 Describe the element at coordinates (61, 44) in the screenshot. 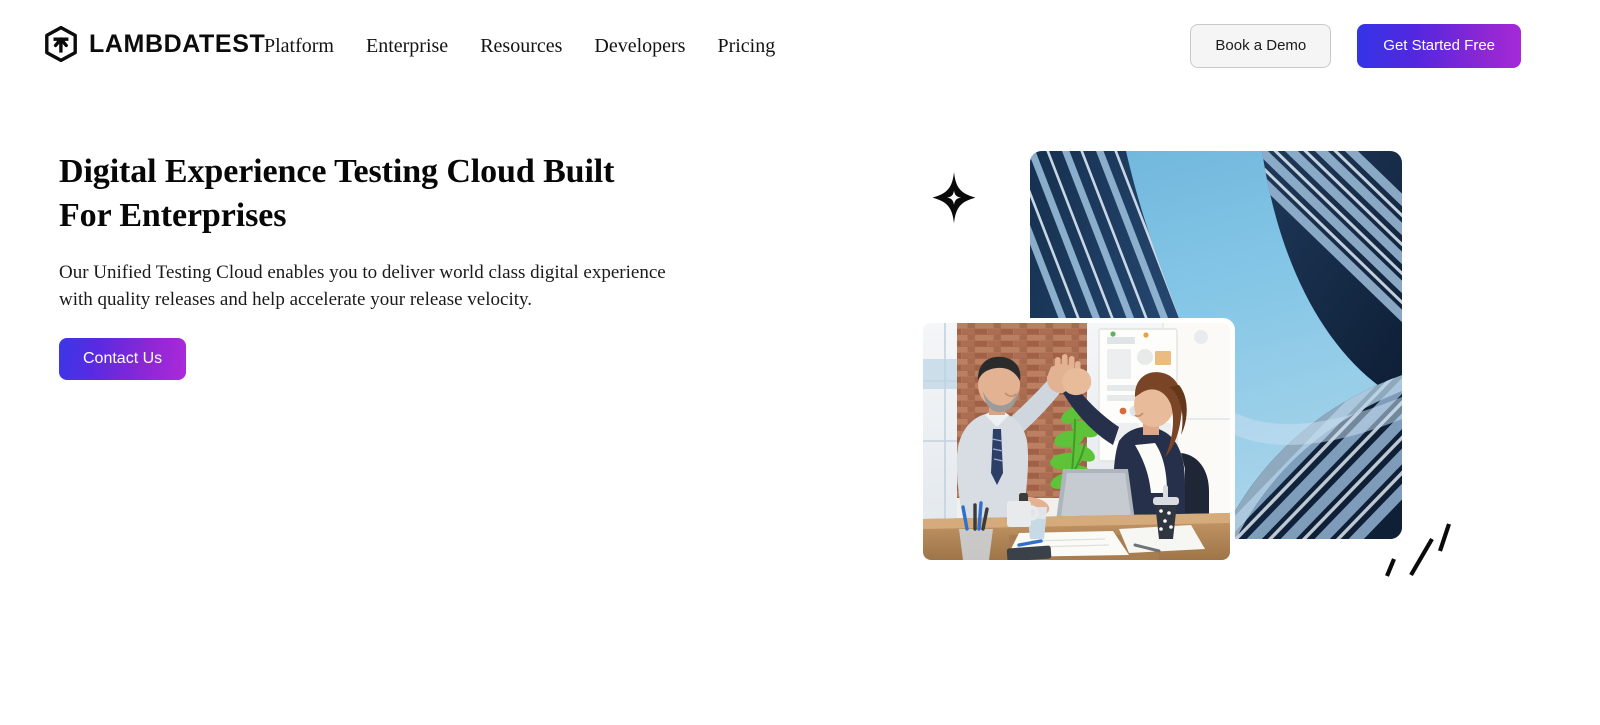

I see `lambdatest-hexagon-arrow-logo-icon` at that location.